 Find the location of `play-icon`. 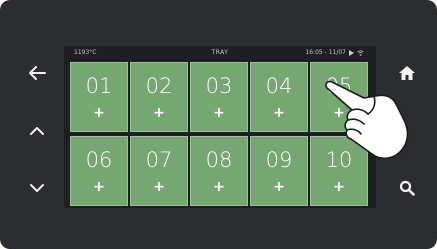

play-icon is located at coordinates (351, 52).